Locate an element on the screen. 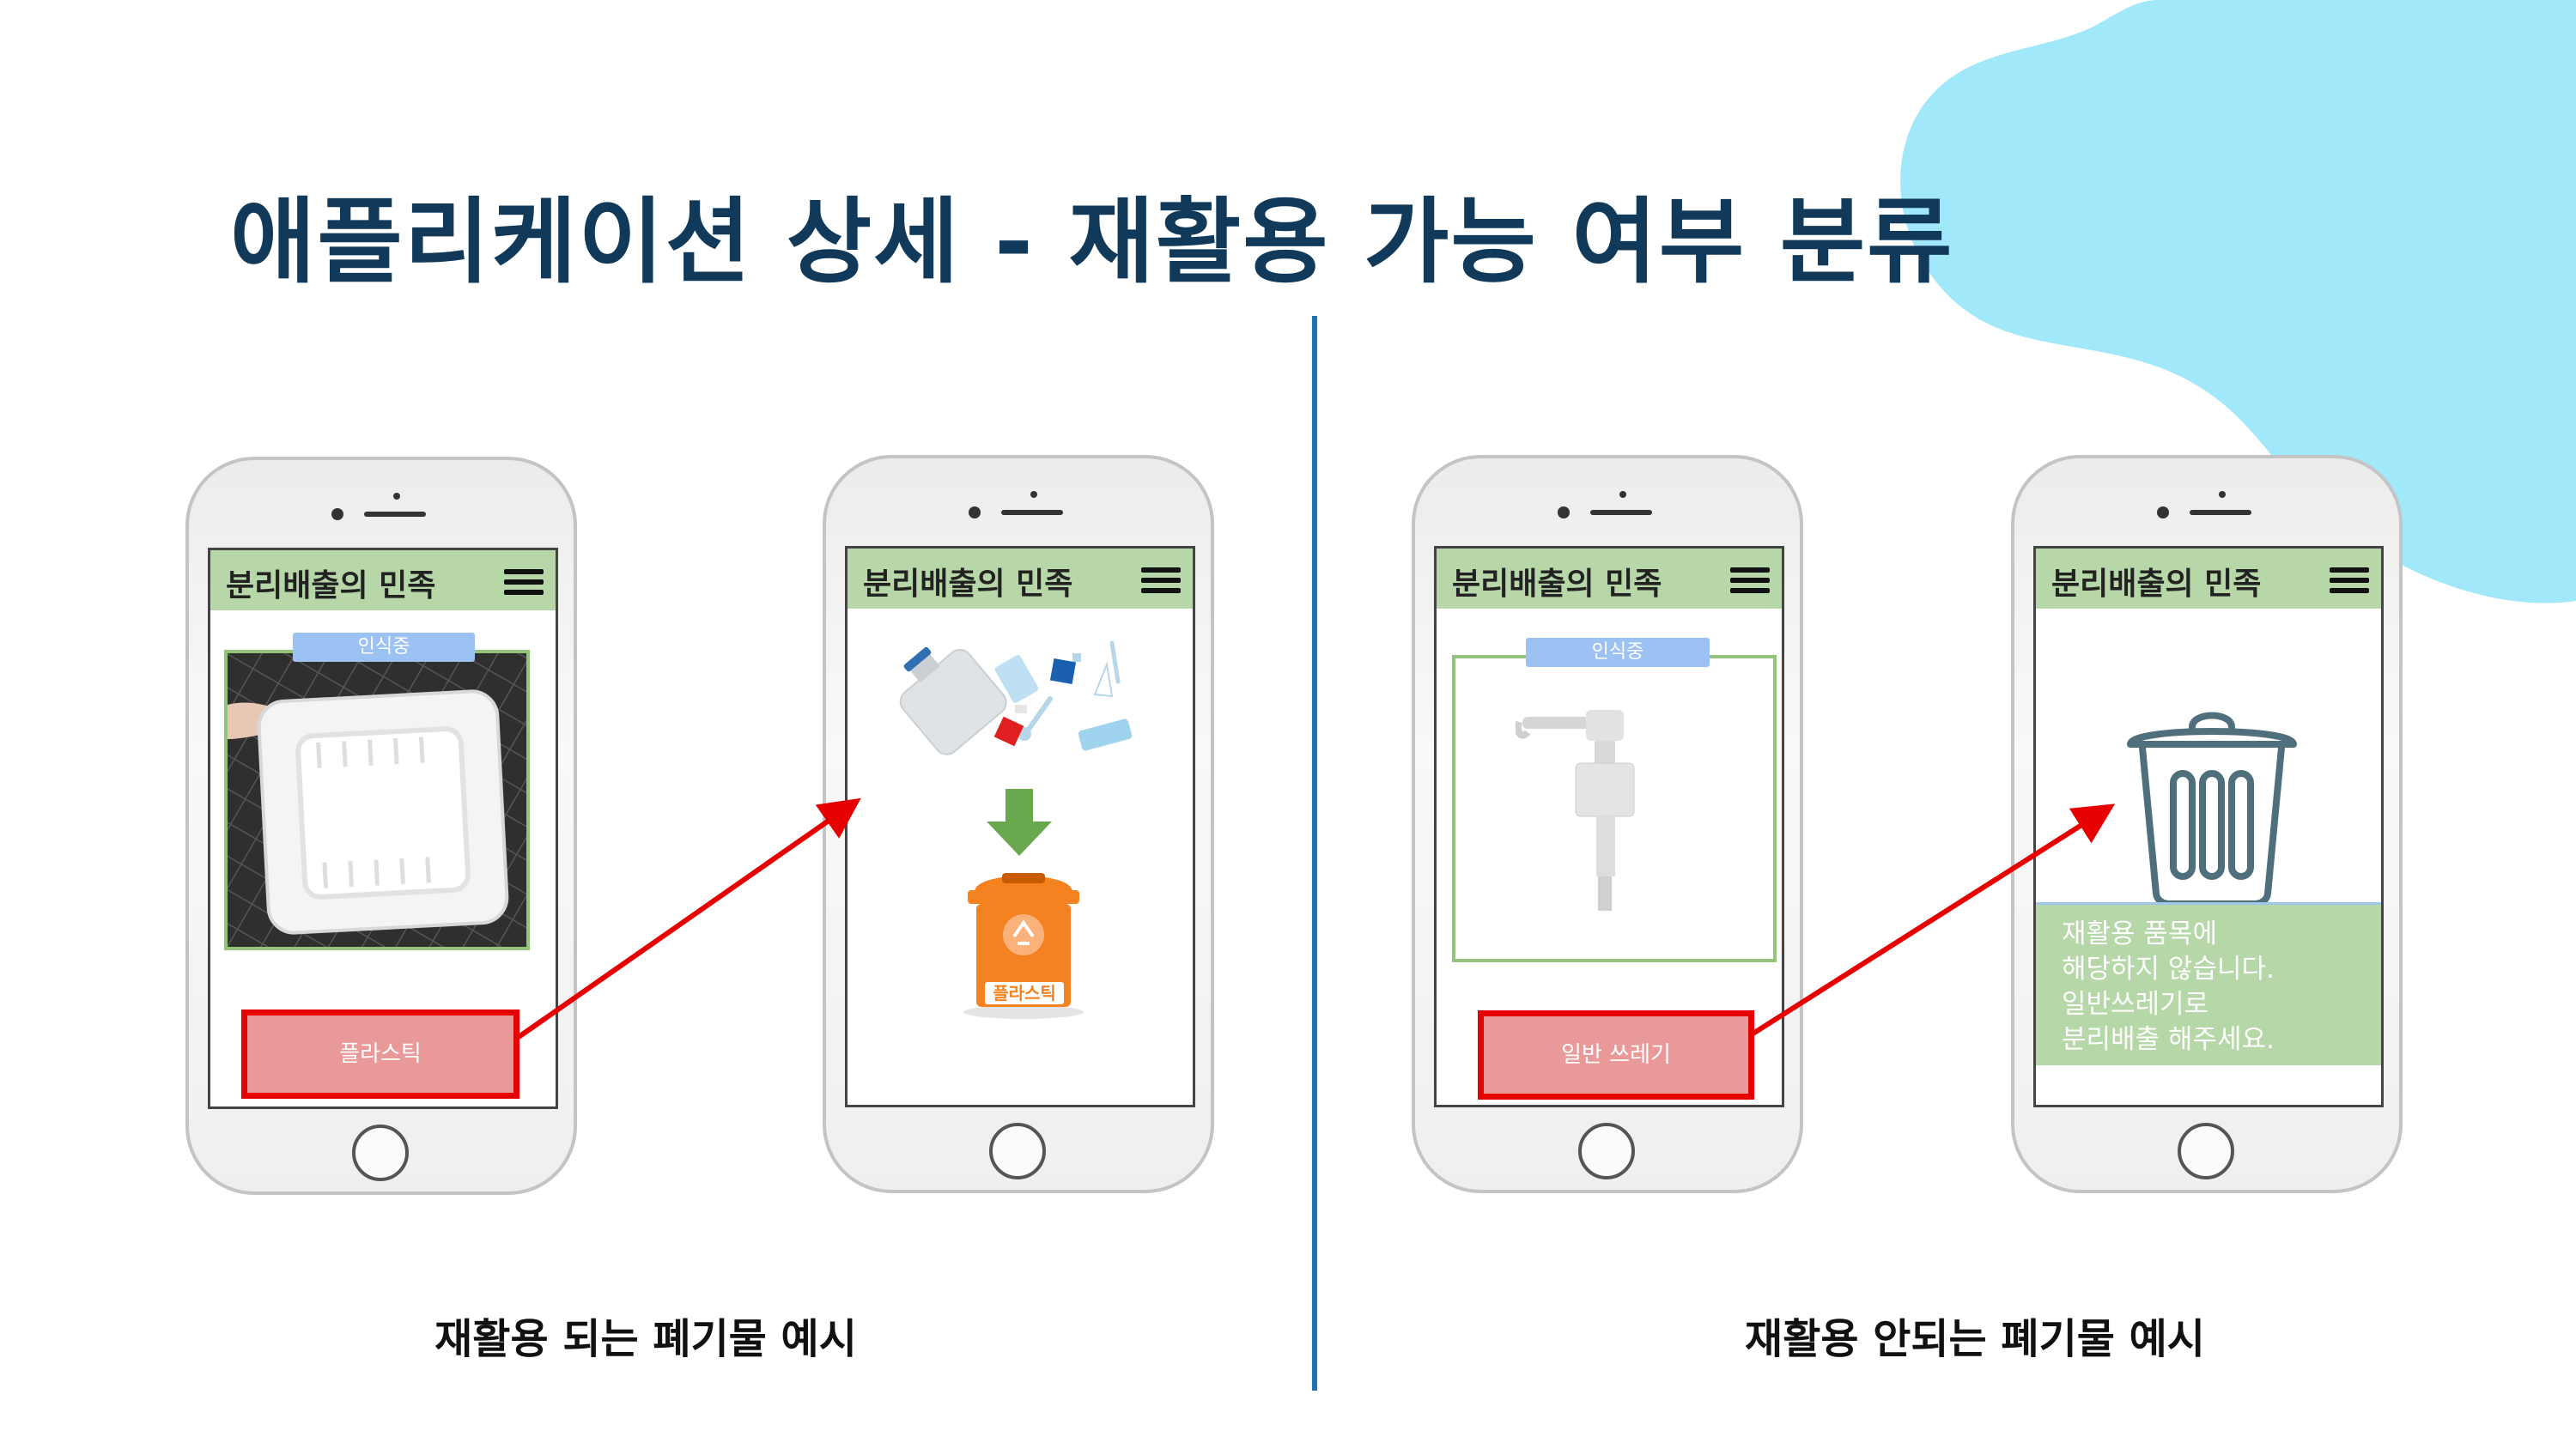 This screenshot has width=2576, height=1449. phone-screen: 분리배출의 민족 플라스틱 is located at coordinates (1020, 826).